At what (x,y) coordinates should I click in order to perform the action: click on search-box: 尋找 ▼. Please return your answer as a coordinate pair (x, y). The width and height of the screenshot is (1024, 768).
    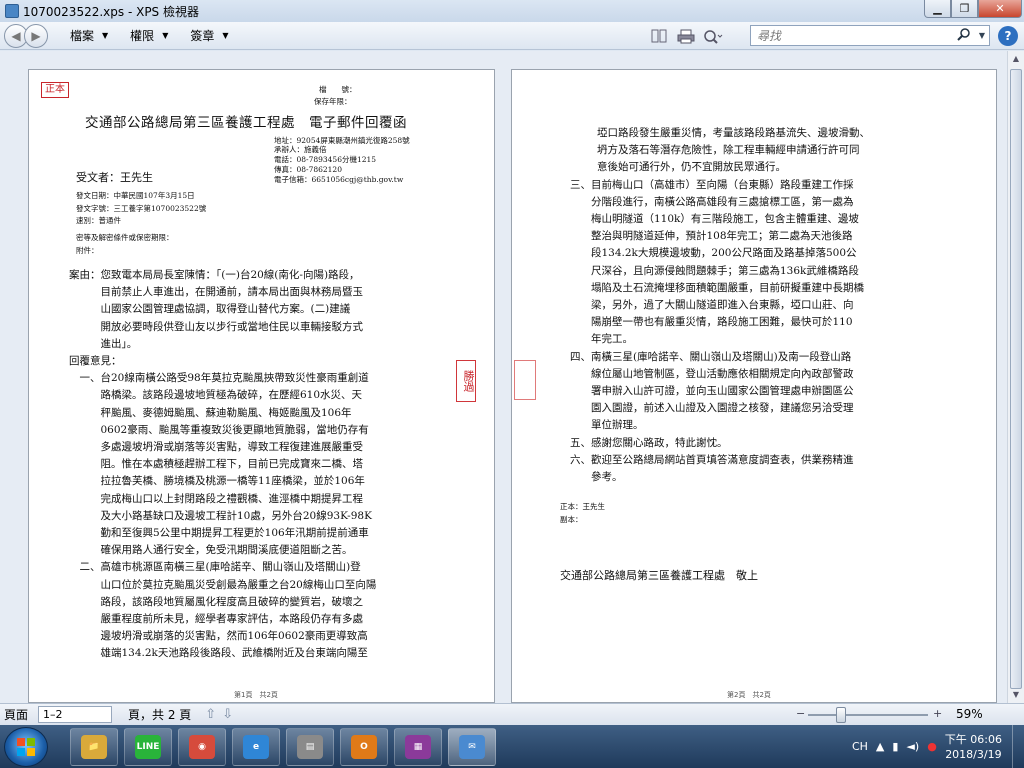
    Looking at the image, I should click on (870, 35).